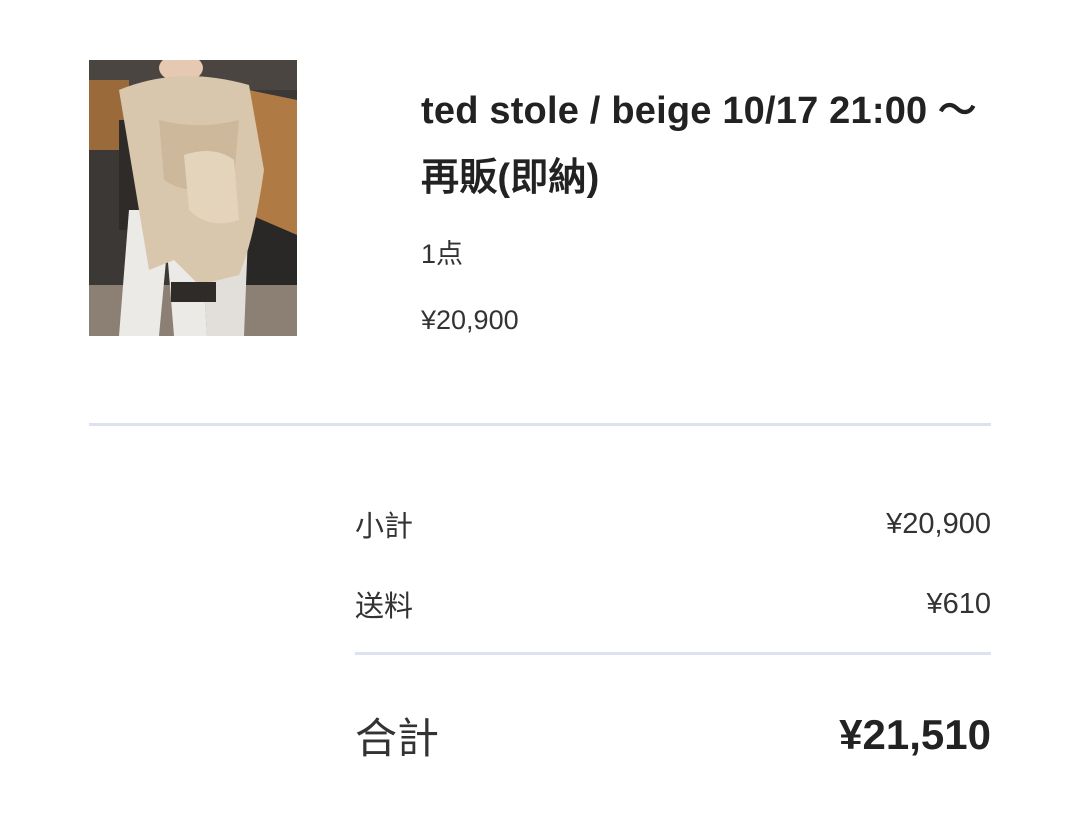  What do you see at coordinates (673, 604) in the screenshot?
I see `shipping-row: 送料 ¥610` at bounding box center [673, 604].